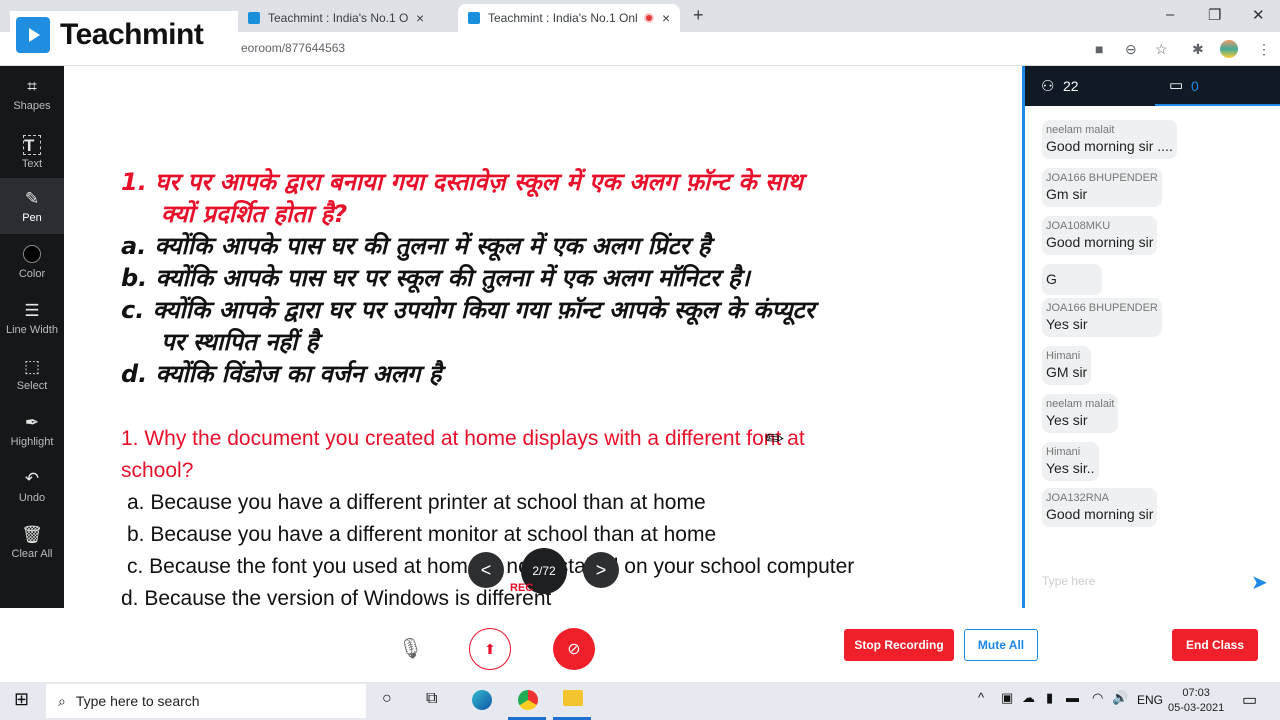 The image size is (1280, 720). What do you see at coordinates (32, 144) in the screenshot?
I see `text-icon: T` at bounding box center [32, 144].